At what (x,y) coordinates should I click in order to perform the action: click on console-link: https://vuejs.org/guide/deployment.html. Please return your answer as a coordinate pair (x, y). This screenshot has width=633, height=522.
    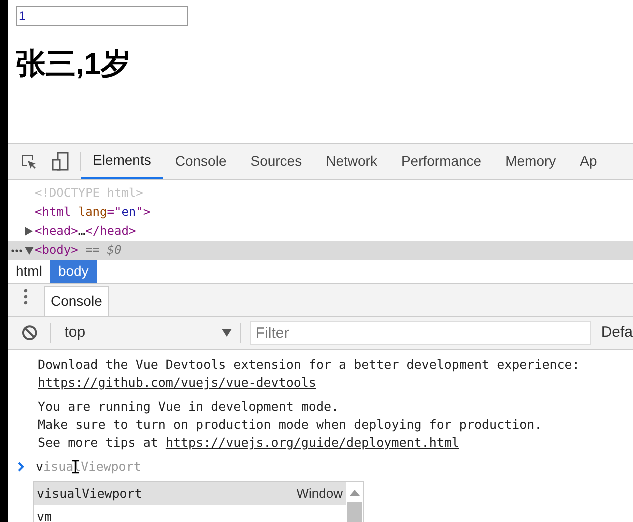
    Looking at the image, I should click on (313, 442).